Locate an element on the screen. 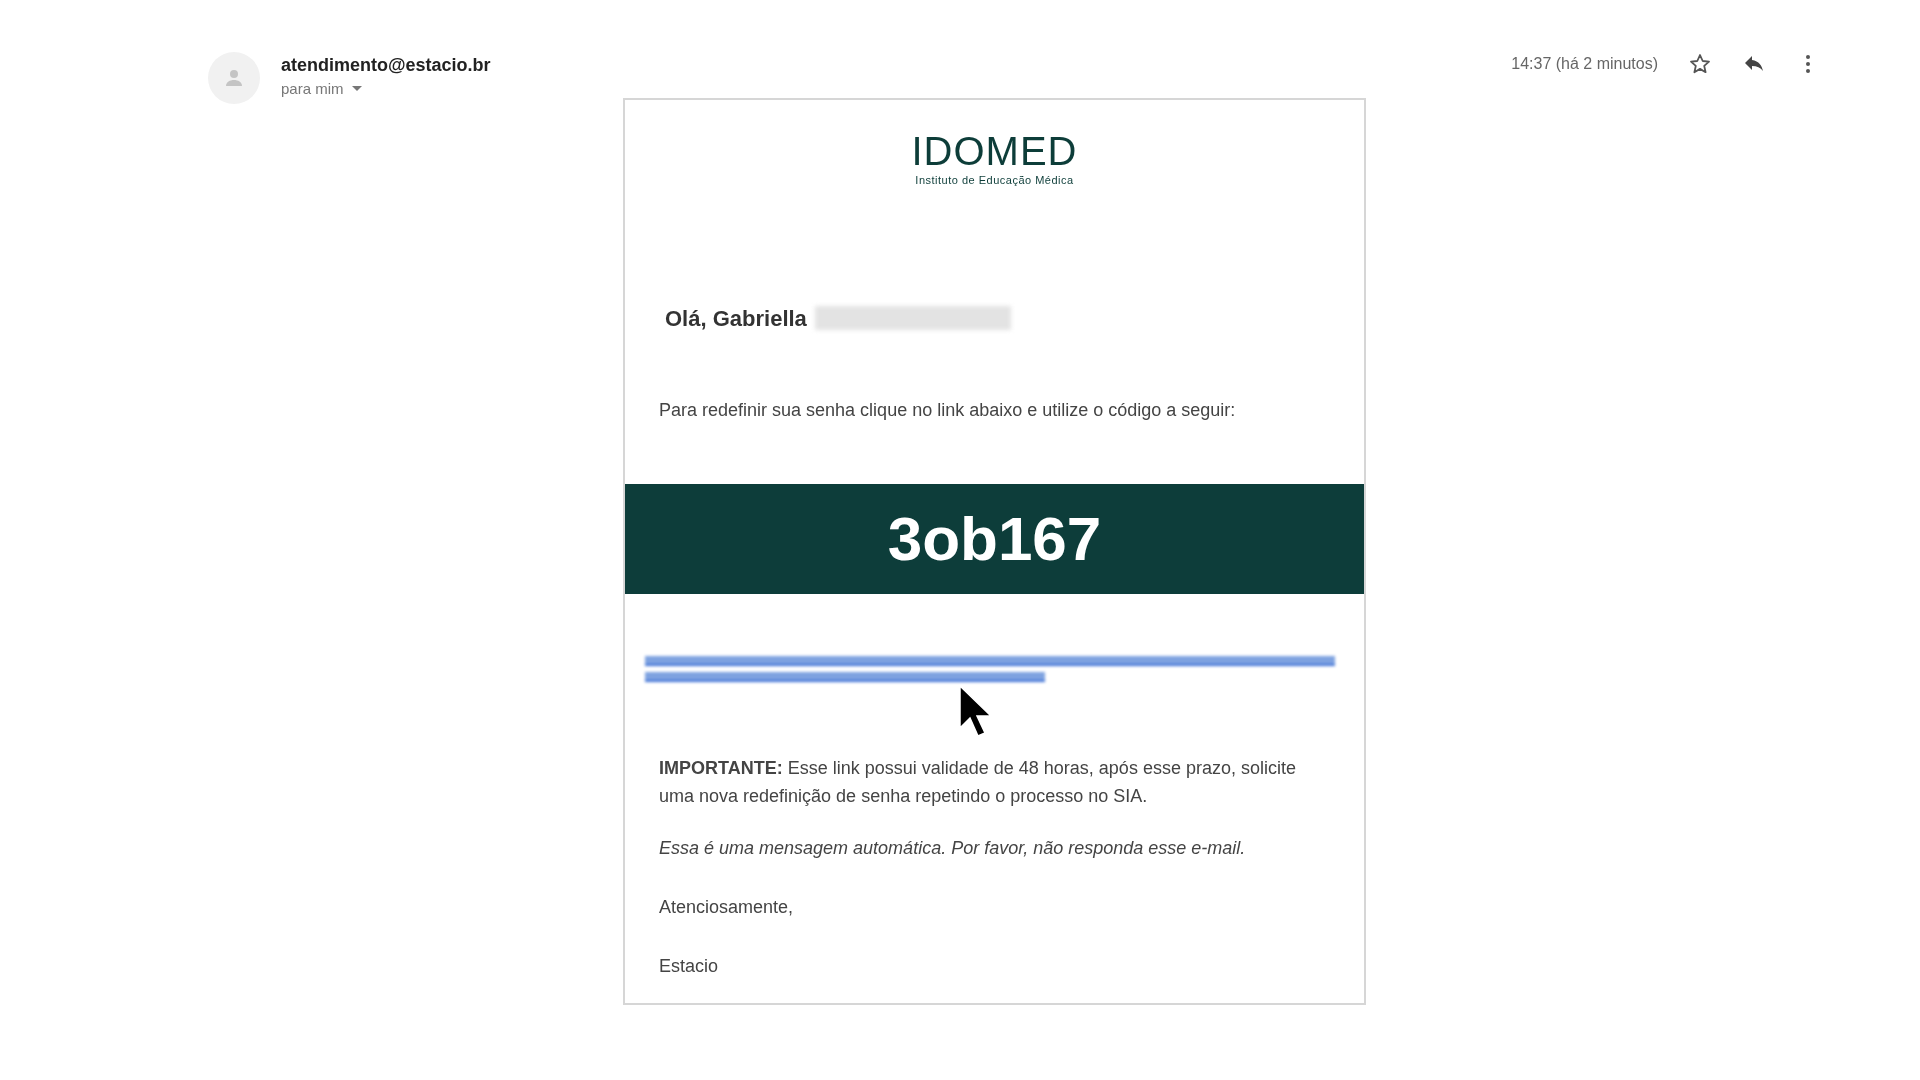 This screenshot has height=1080, width=1920. greeting: Olá, Gabriella is located at coordinates (736, 318).